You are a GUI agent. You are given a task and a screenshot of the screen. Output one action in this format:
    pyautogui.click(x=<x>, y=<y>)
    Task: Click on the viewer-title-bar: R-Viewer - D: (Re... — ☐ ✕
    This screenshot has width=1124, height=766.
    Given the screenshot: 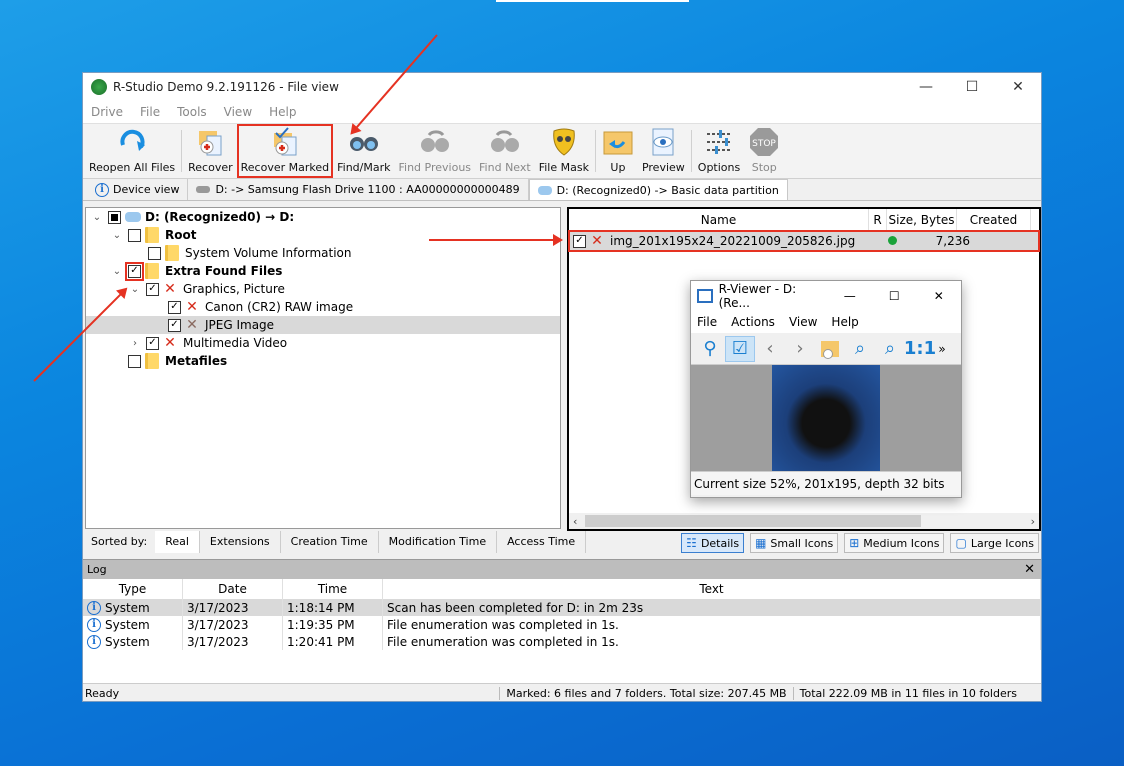 What is the action you would take?
    pyautogui.click(x=826, y=296)
    